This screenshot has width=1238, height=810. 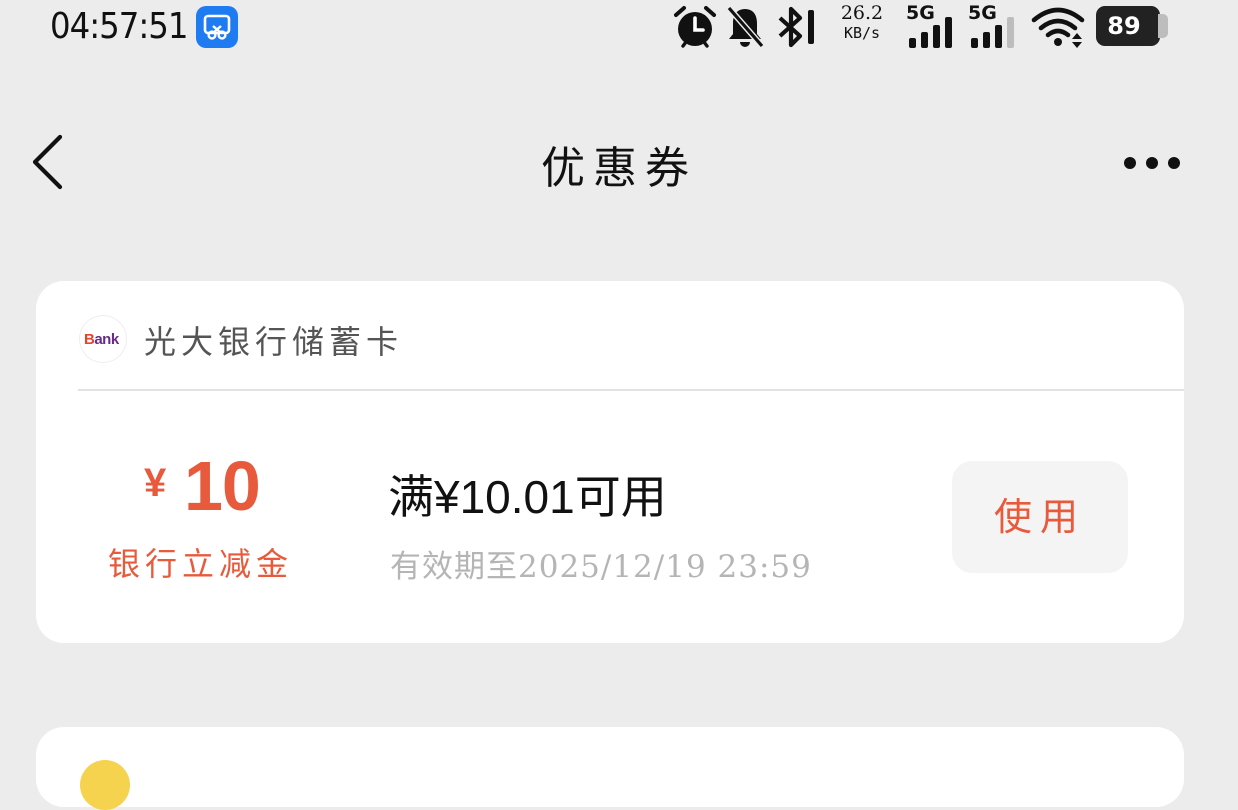 What do you see at coordinates (1058, 27) in the screenshot?
I see `wifi-icon` at bounding box center [1058, 27].